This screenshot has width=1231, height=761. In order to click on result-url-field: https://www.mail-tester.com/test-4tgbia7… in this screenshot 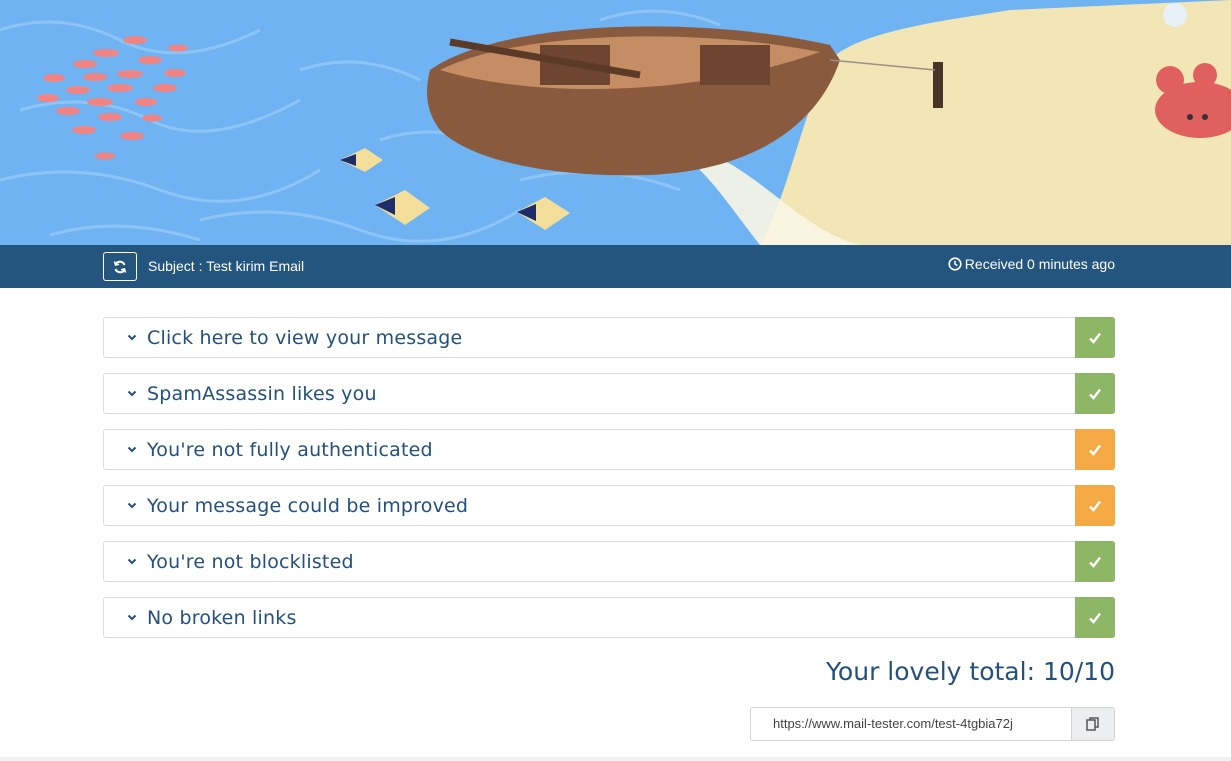, I will do `click(910, 724)`.